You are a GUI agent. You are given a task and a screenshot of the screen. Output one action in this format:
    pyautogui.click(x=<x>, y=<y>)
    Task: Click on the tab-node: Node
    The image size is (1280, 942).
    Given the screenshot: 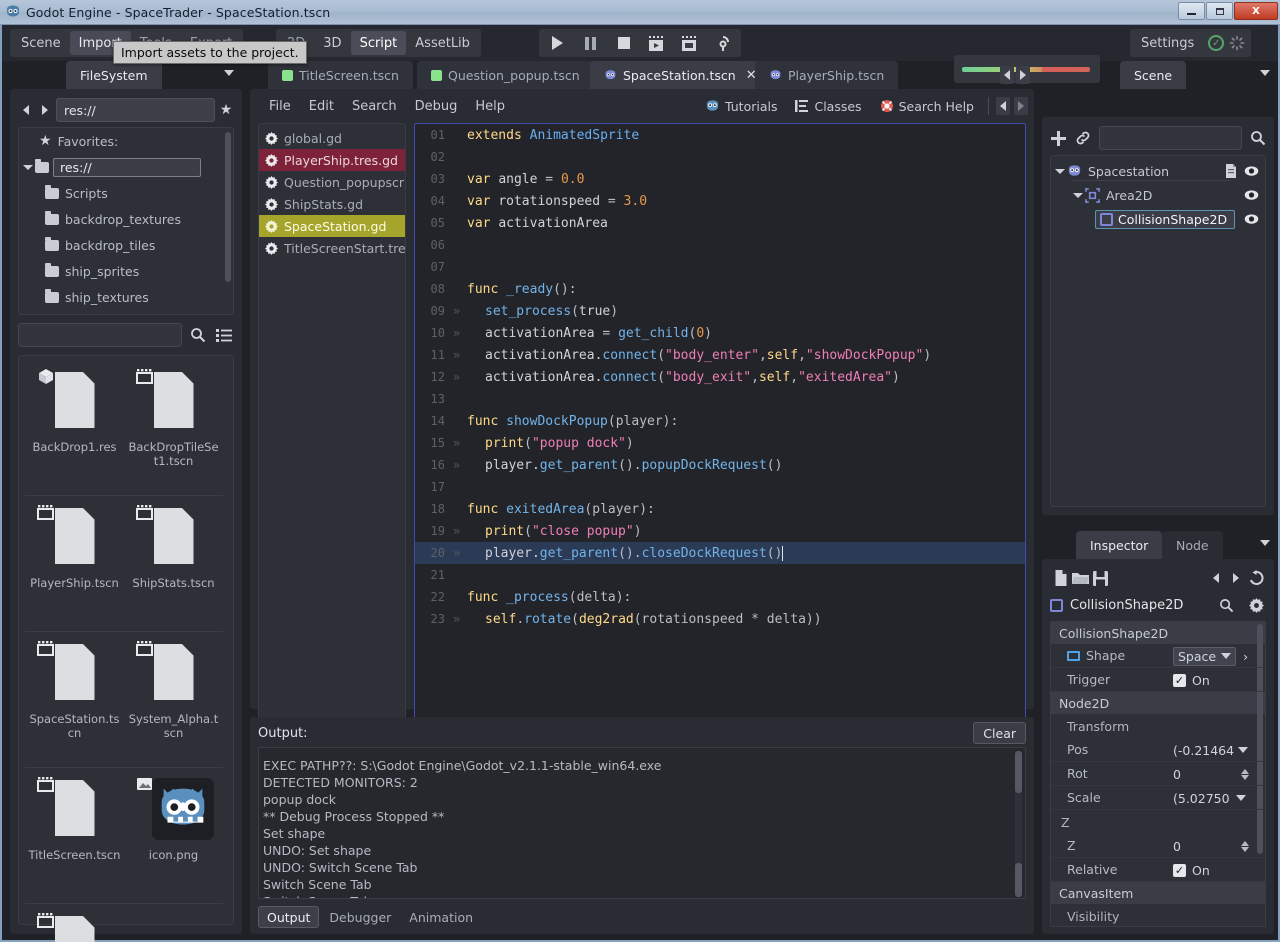 What is the action you would take?
    pyautogui.click(x=1192, y=545)
    